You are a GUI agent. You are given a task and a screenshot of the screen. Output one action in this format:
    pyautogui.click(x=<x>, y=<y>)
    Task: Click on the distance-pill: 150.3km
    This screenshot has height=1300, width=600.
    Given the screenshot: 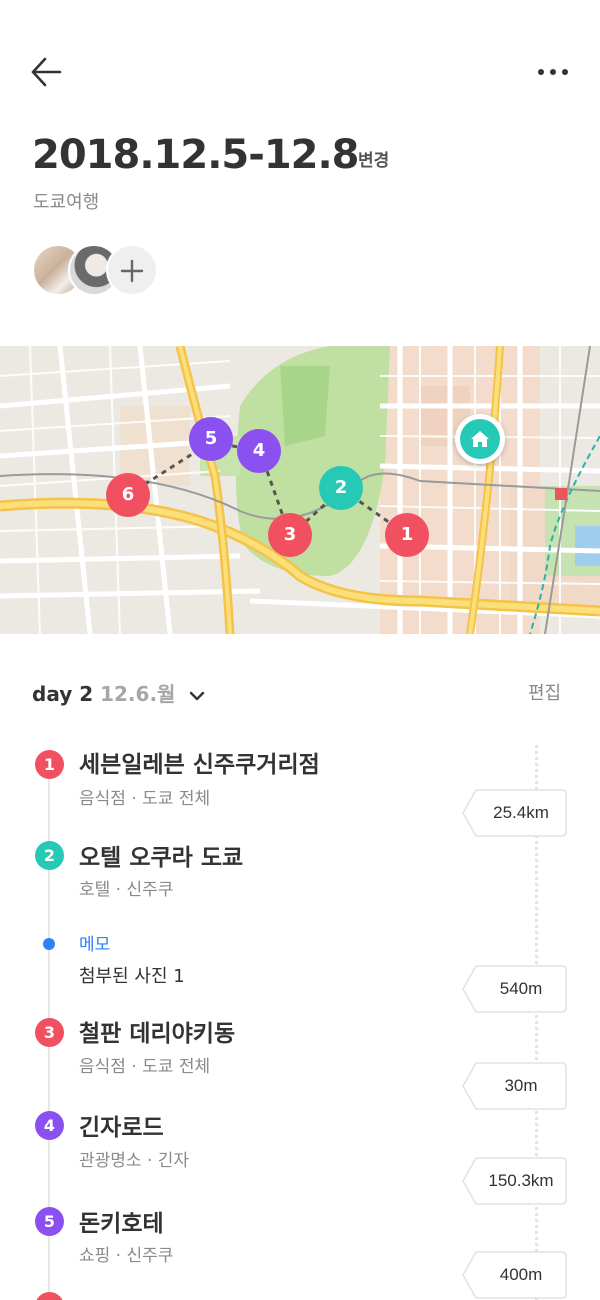 What is the action you would take?
    pyautogui.click(x=514, y=1181)
    